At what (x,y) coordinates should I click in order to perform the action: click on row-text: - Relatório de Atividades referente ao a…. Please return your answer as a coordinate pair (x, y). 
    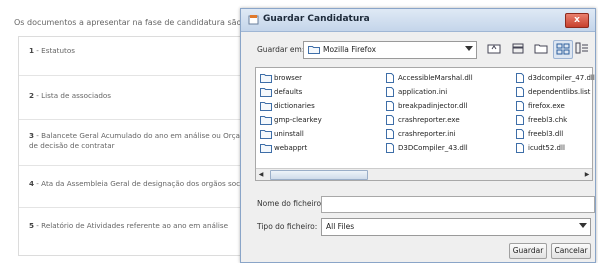
    Looking at the image, I should click on (131, 225).